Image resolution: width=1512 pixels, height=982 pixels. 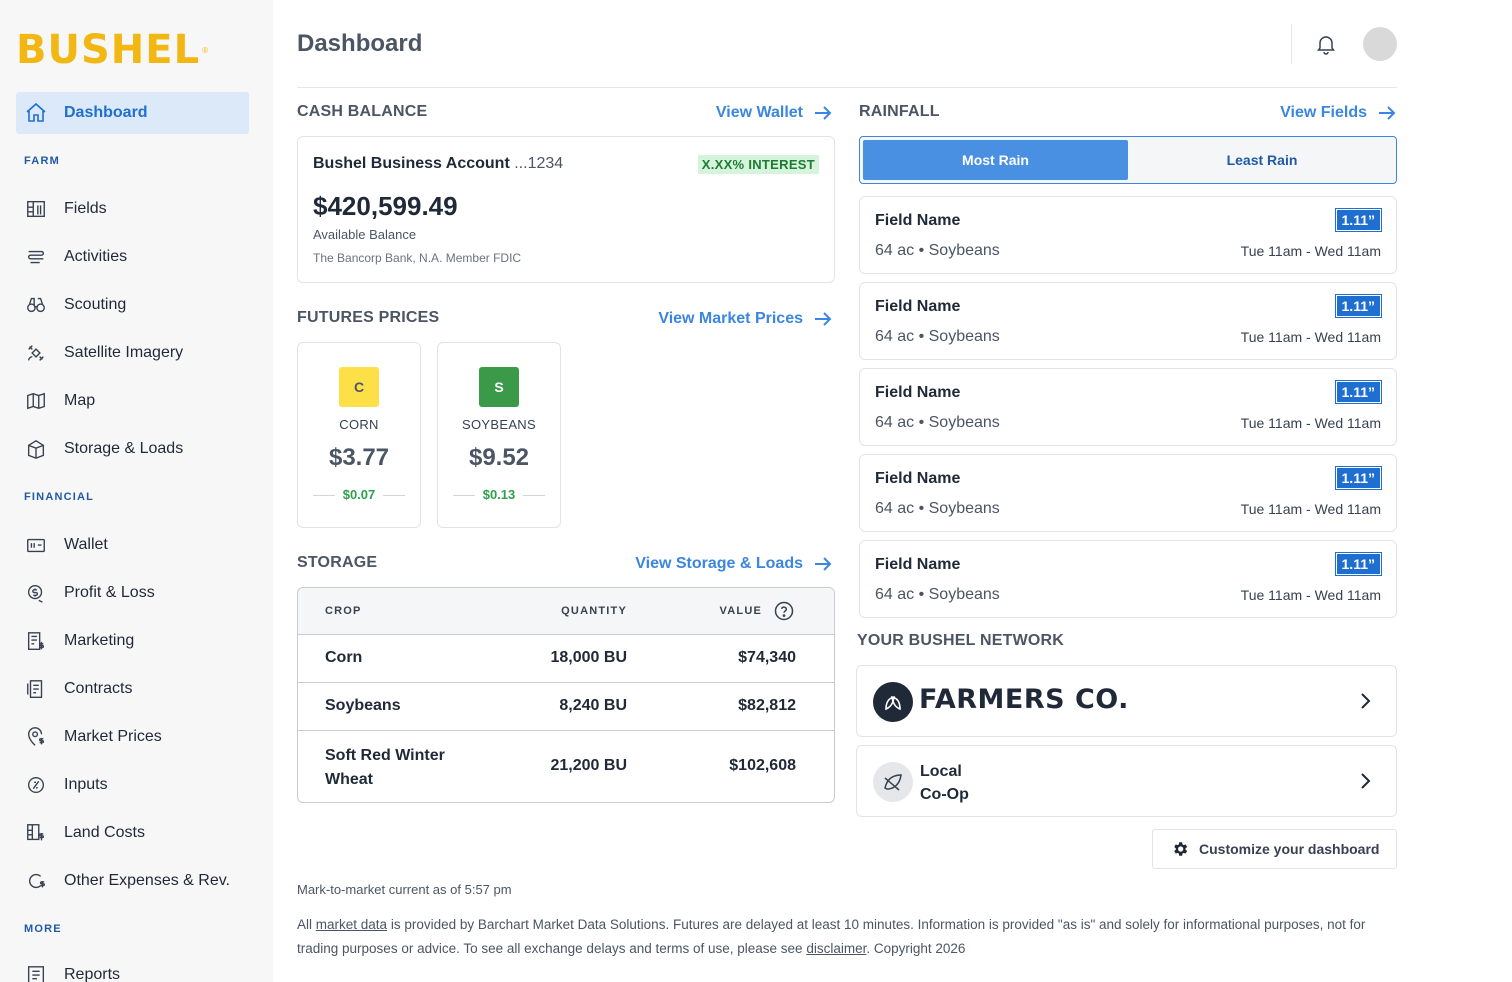 What do you see at coordinates (1338, 113) in the screenshot?
I see `view-fields-link: View Fields` at bounding box center [1338, 113].